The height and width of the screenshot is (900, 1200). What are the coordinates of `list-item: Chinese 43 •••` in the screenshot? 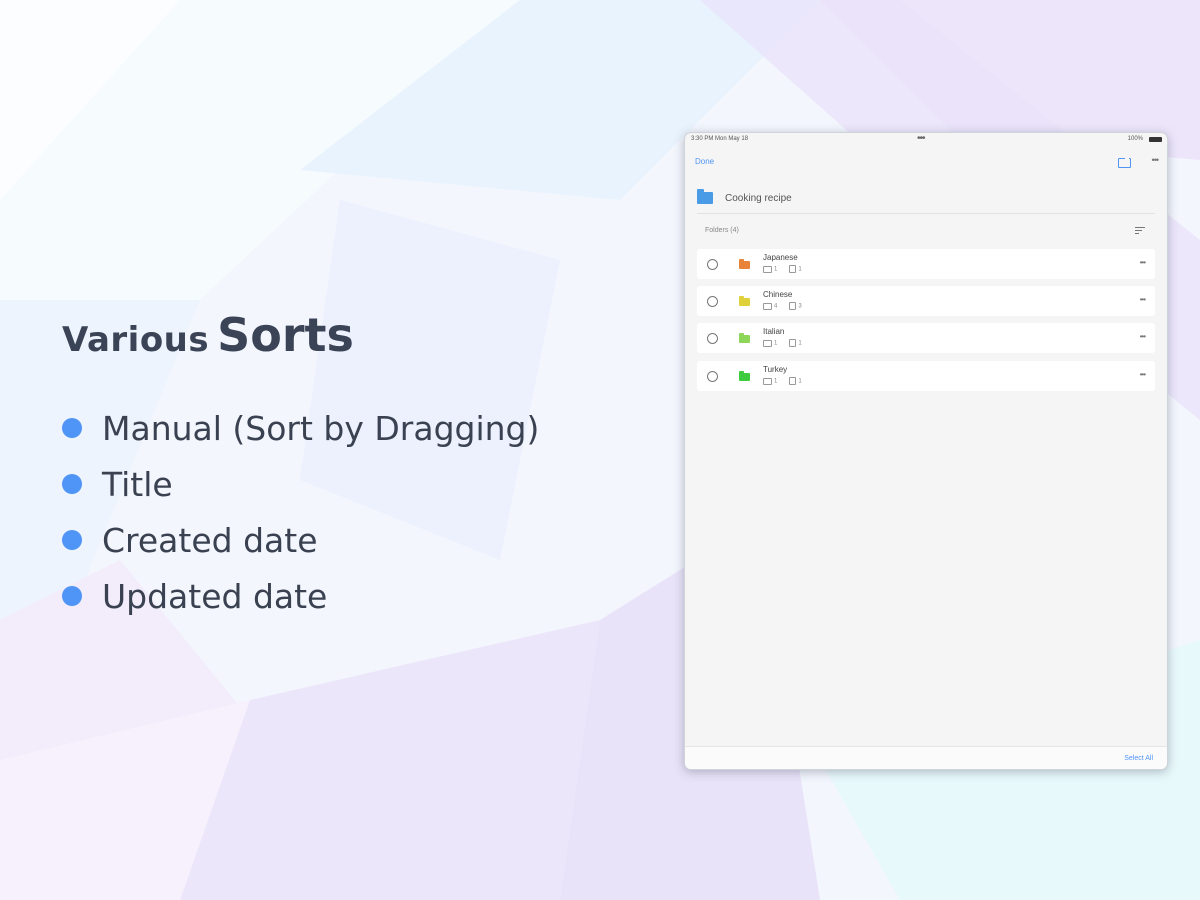 It's located at (926, 301).